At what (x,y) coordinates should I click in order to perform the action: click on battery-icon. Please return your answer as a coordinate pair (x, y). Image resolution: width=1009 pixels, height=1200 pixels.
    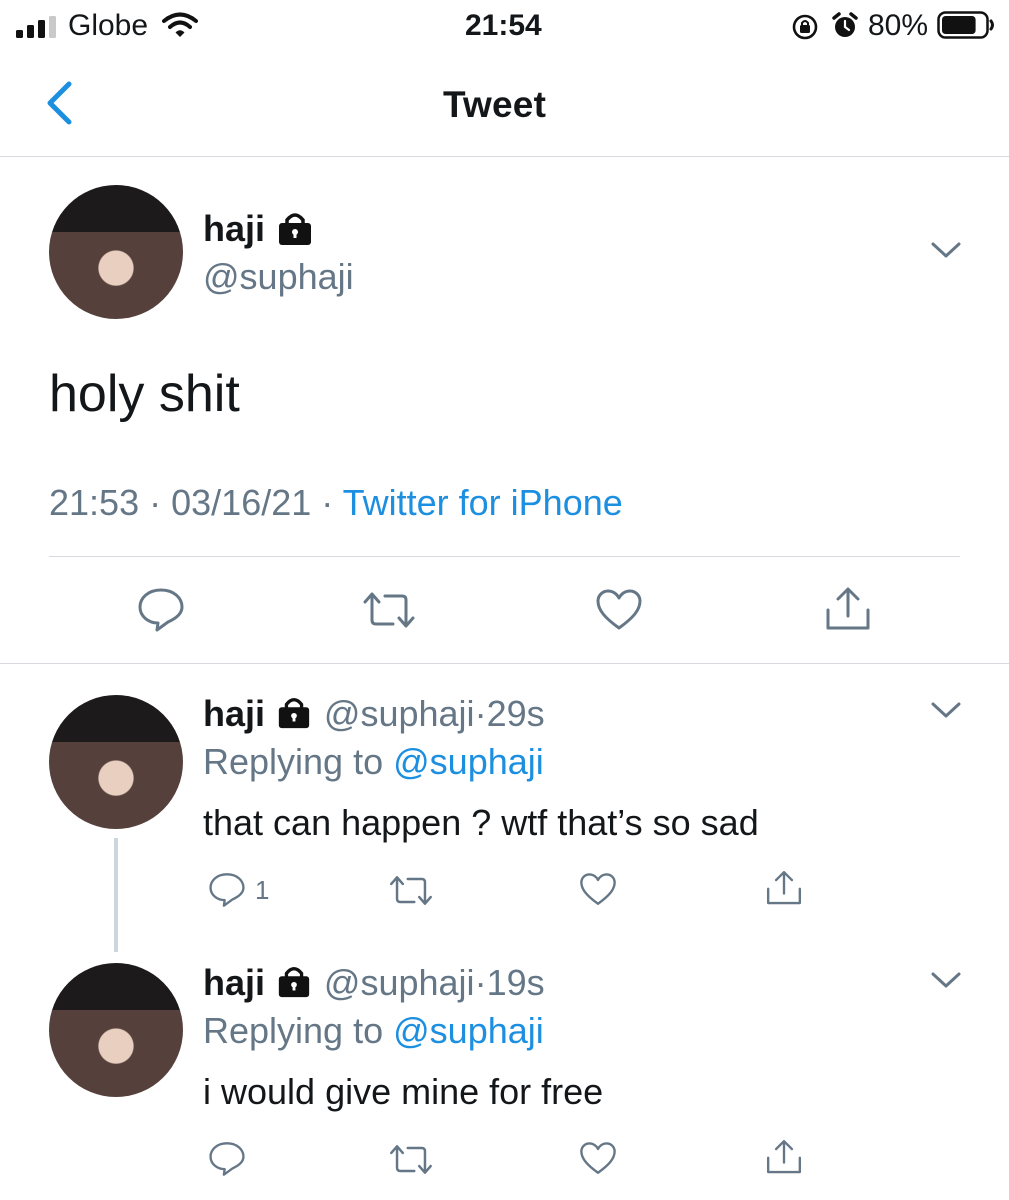
    Looking at the image, I should click on (965, 25).